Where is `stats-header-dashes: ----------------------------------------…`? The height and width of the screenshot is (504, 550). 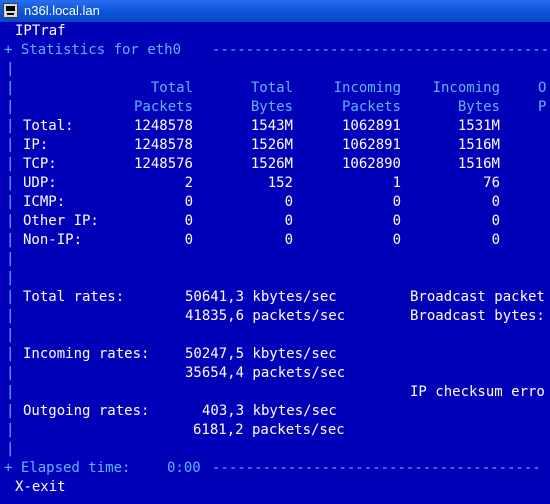
stats-header-dashes: ----------------------------------------… is located at coordinates (381, 50).